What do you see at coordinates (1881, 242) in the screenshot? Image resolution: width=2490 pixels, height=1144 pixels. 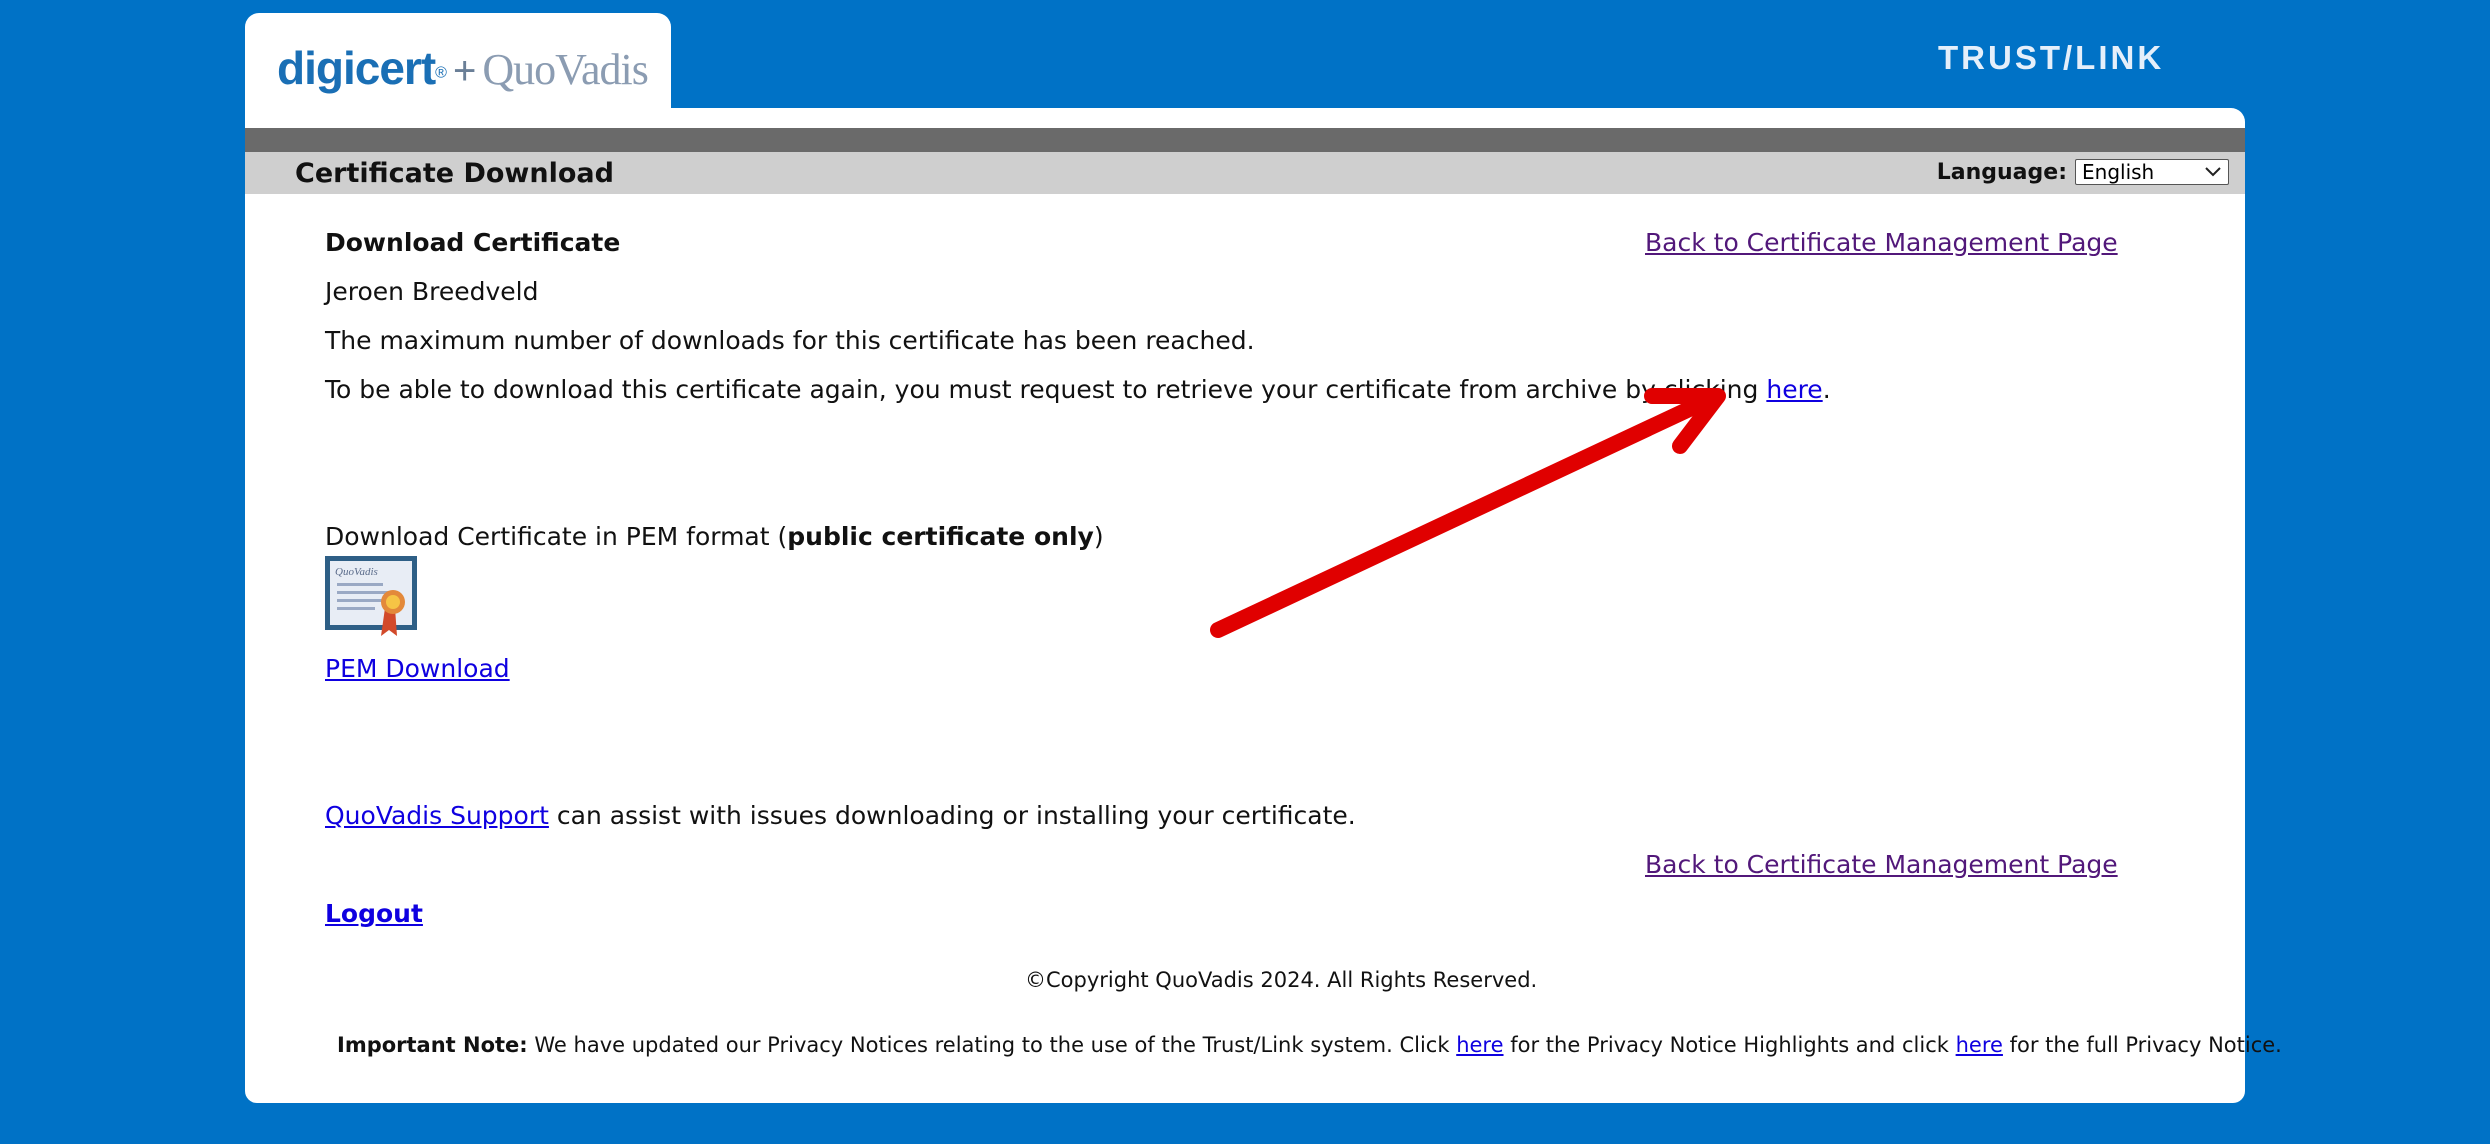 I see `back-to-management-link: Back to Certificate Management Page` at bounding box center [1881, 242].